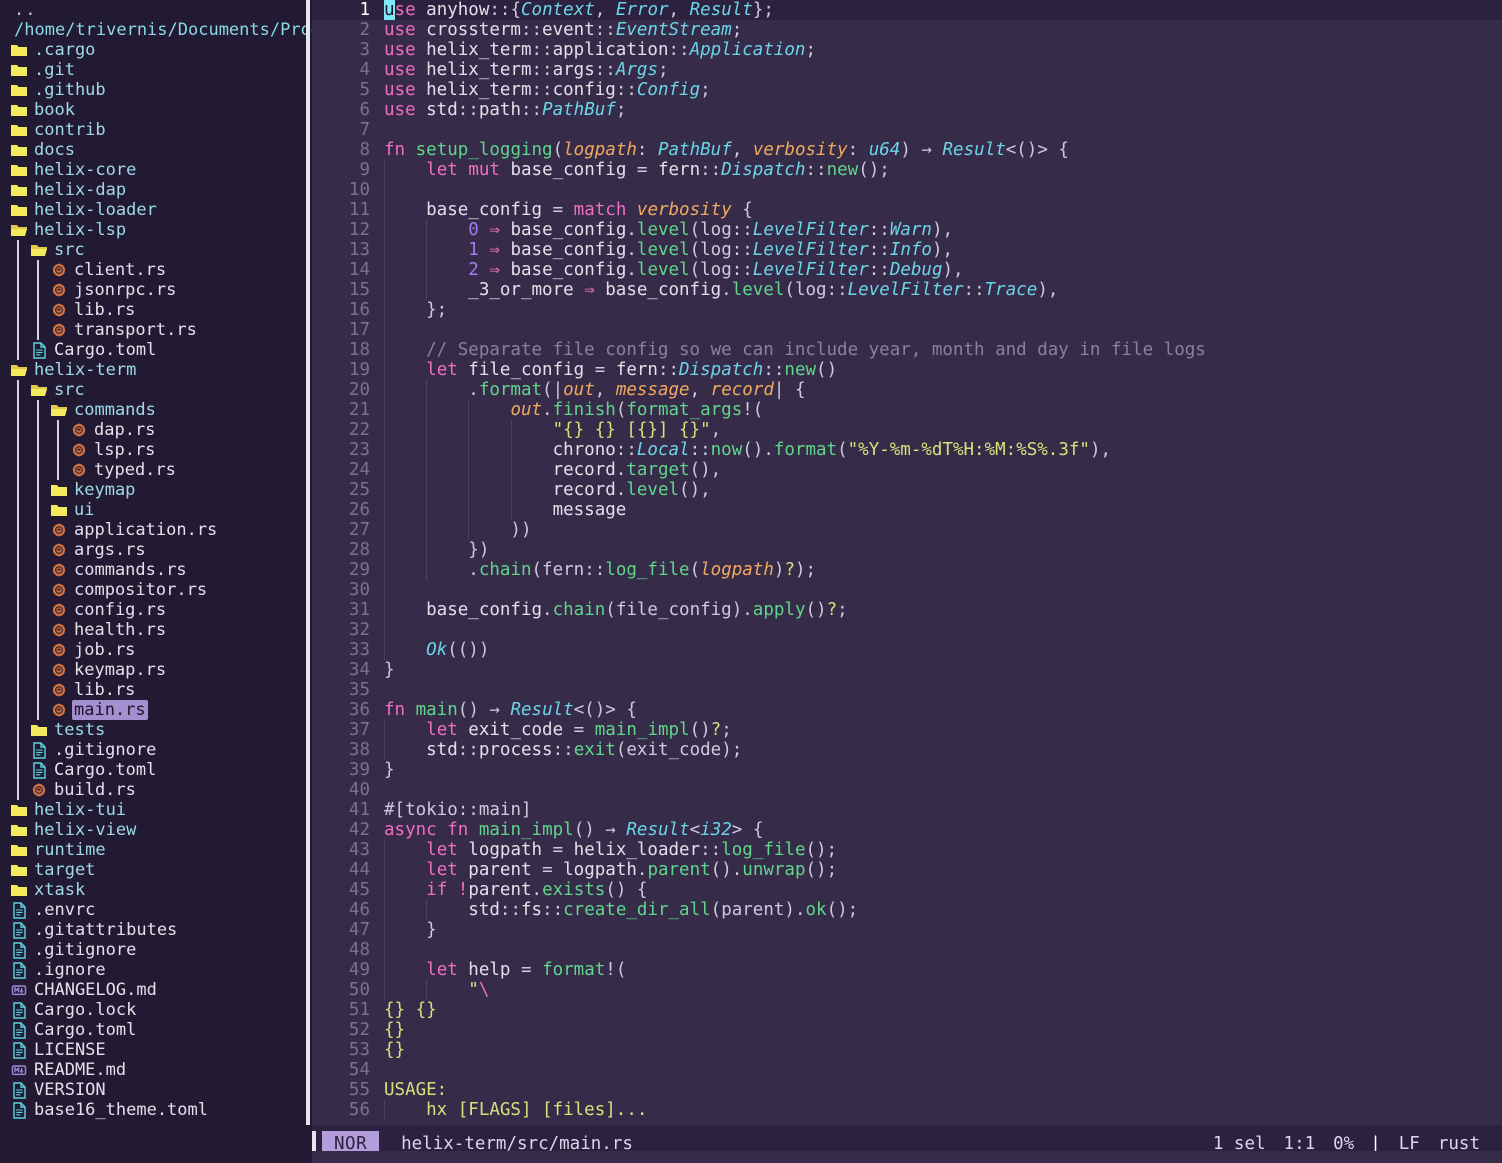 Image resolution: width=1502 pixels, height=1163 pixels. I want to click on file-tree-item: jsonrpc.rs, so click(156, 290).